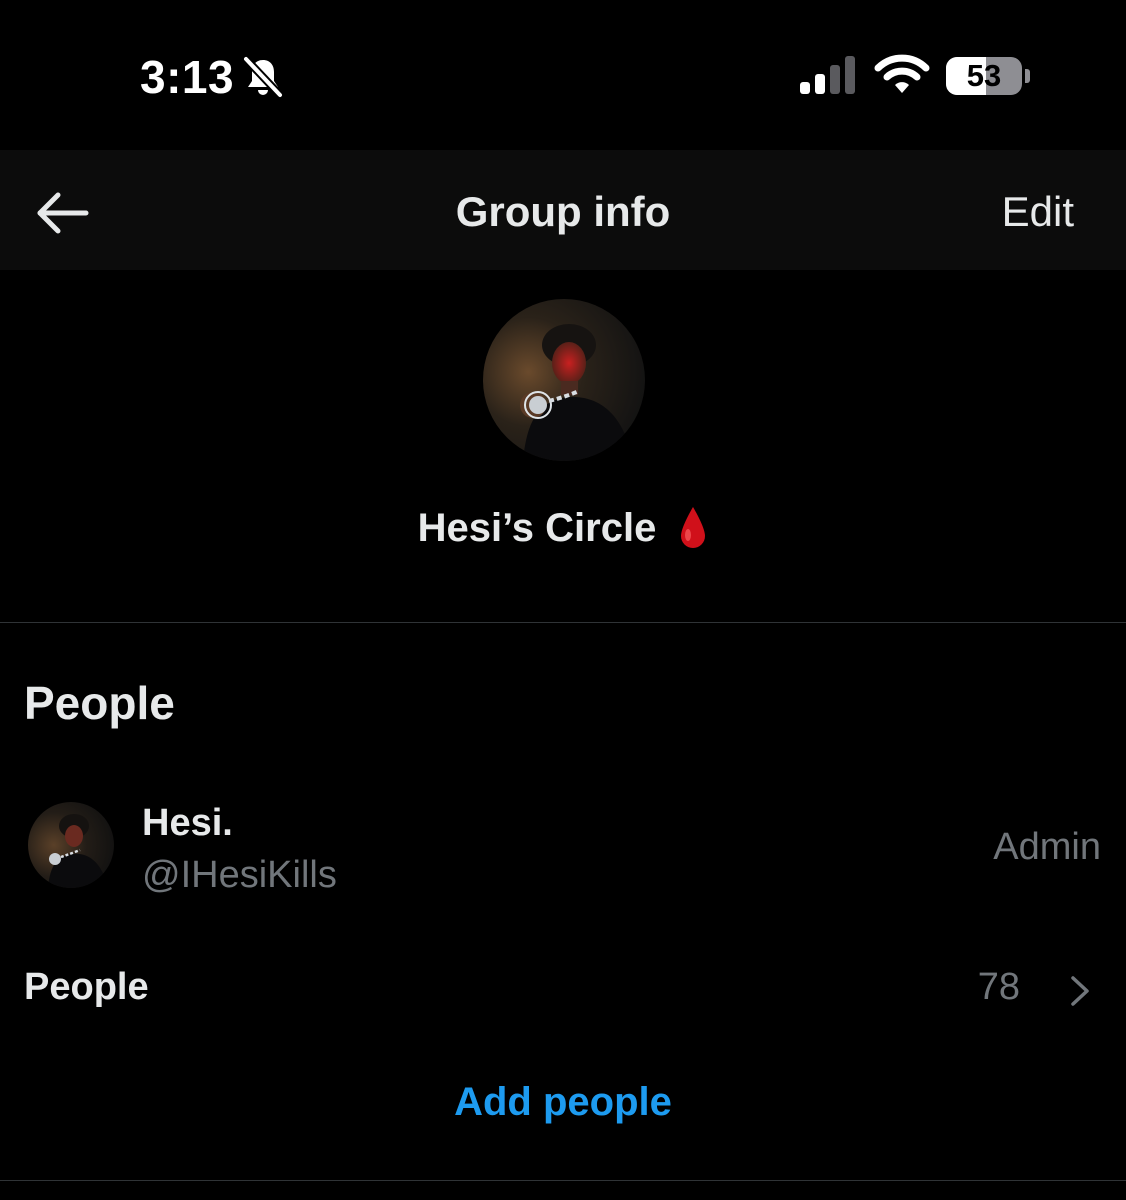 The height and width of the screenshot is (1200, 1126). Describe the element at coordinates (827, 75) in the screenshot. I see `cellular-signal-icon` at that location.